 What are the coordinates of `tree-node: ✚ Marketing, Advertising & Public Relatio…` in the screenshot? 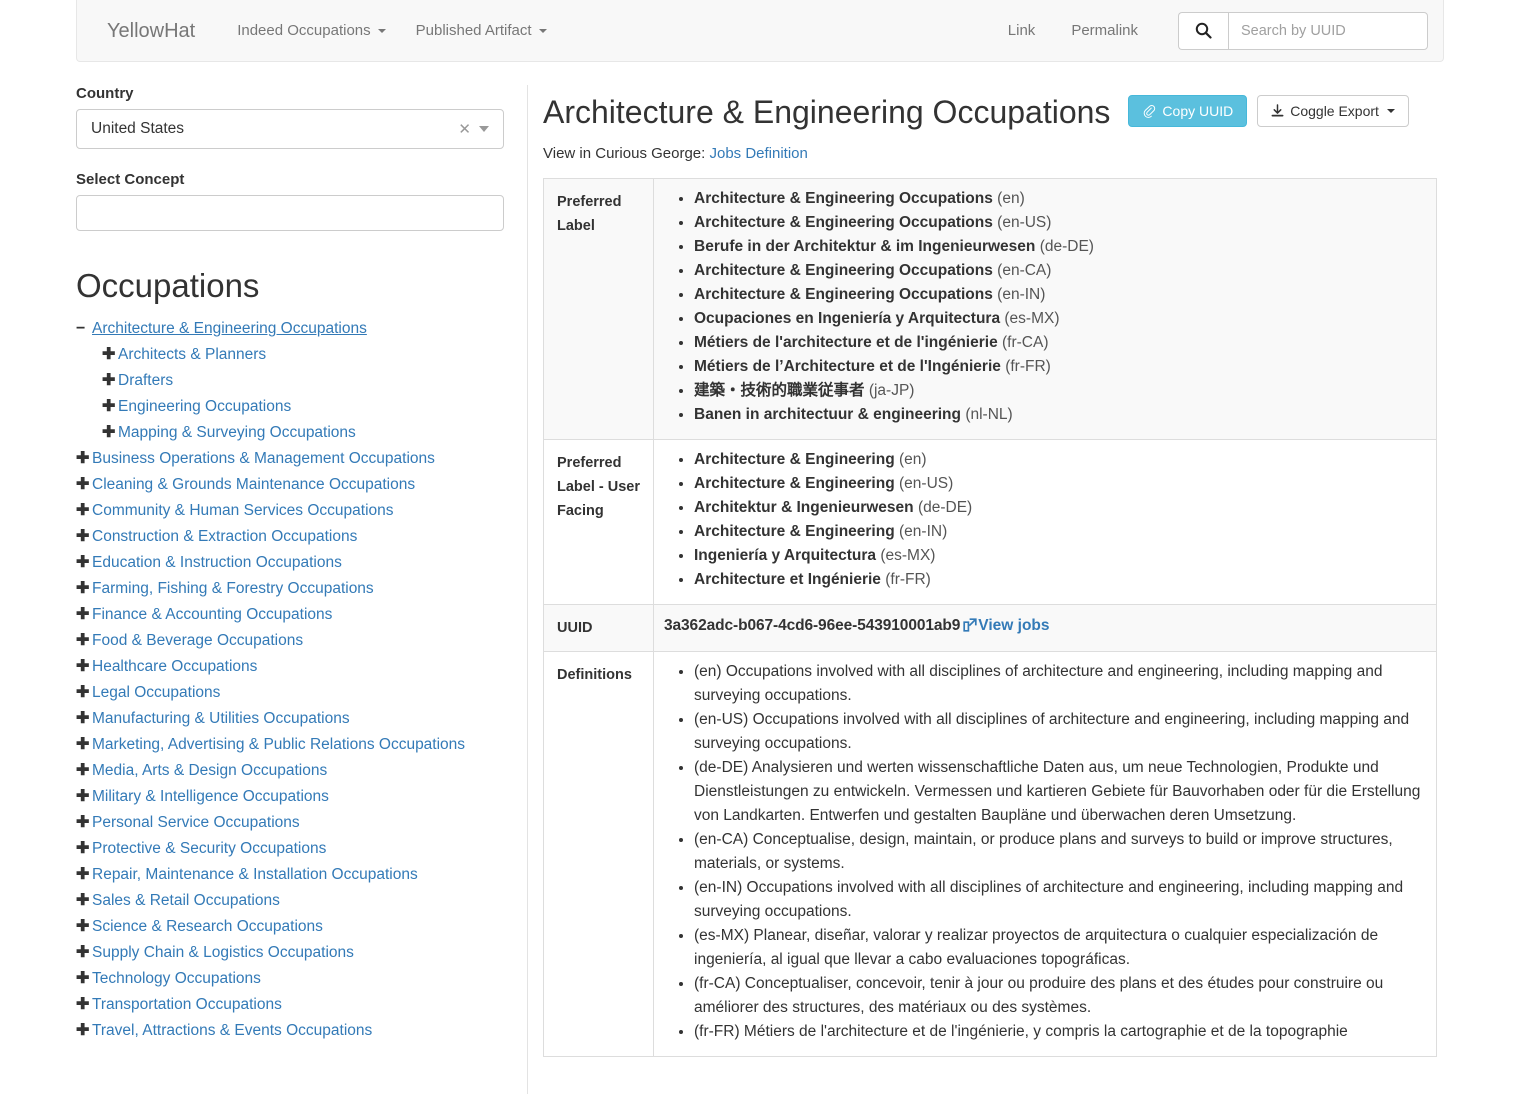 It's located at (294, 745).